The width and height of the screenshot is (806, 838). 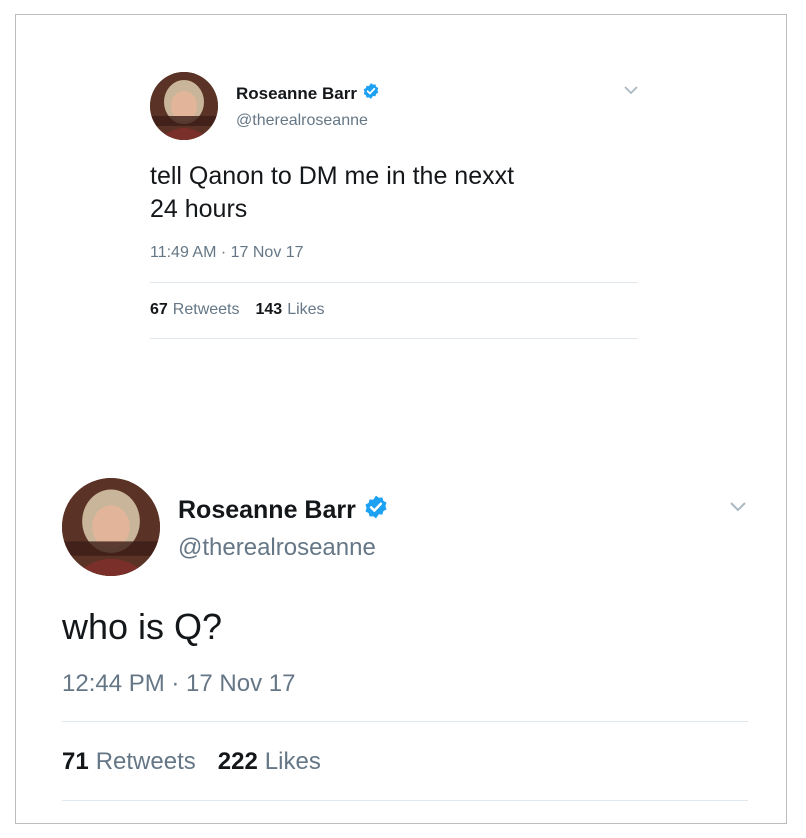 I want to click on tweet-text-line: tell Qanon to DM me in the nexxt, so click(x=332, y=176).